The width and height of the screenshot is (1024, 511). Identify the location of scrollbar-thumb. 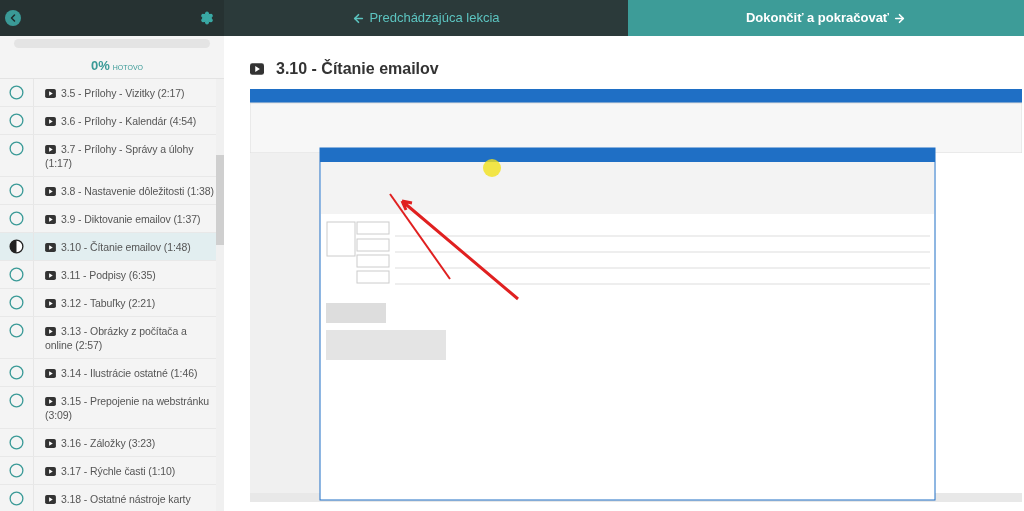
(220, 200).